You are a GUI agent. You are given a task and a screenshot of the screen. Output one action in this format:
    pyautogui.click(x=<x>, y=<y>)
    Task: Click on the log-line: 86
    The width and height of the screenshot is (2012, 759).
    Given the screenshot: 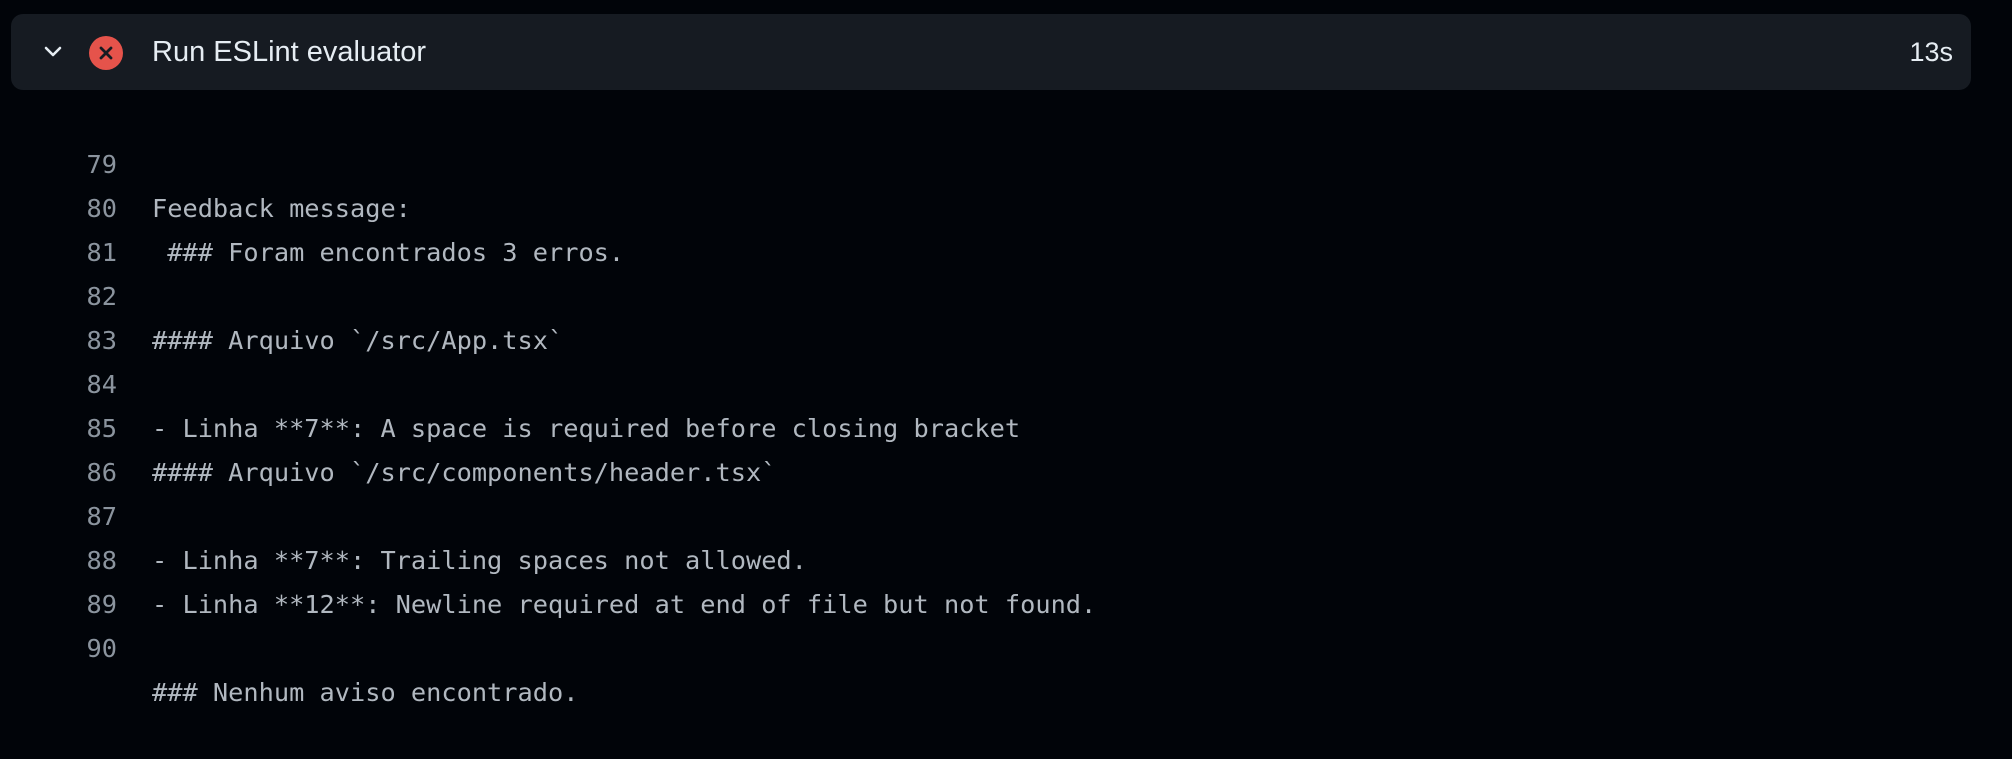 What is the action you would take?
    pyautogui.click(x=987, y=447)
    